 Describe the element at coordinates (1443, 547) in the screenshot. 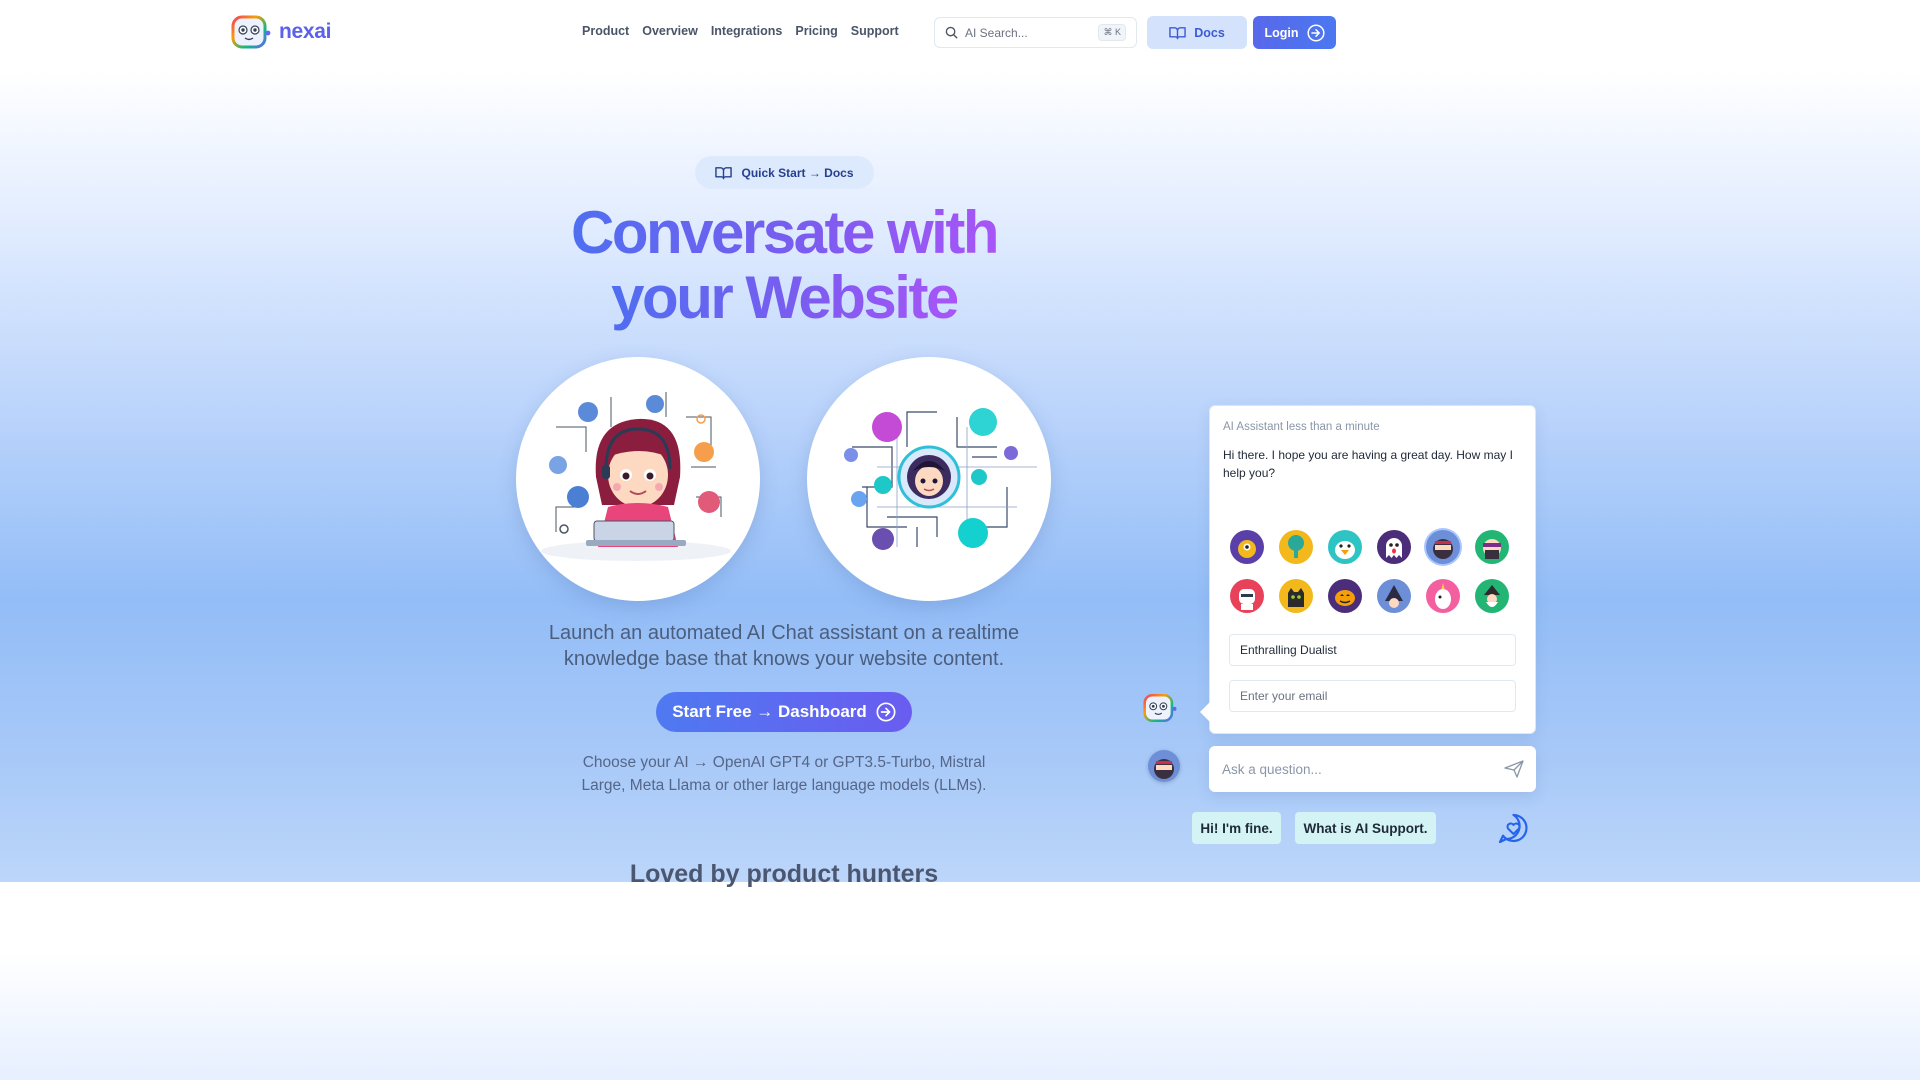

I see `ninja-avatar-icon` at that location.